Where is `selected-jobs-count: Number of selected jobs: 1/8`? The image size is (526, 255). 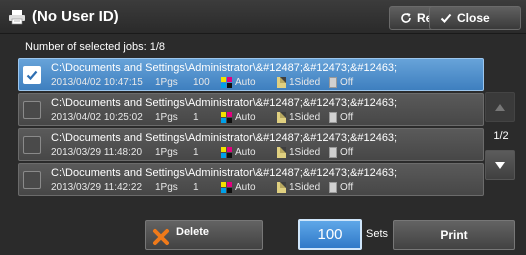 selected-jobs-count: Number of selected jobs: 1/8 is located at coordinates (95, 47).